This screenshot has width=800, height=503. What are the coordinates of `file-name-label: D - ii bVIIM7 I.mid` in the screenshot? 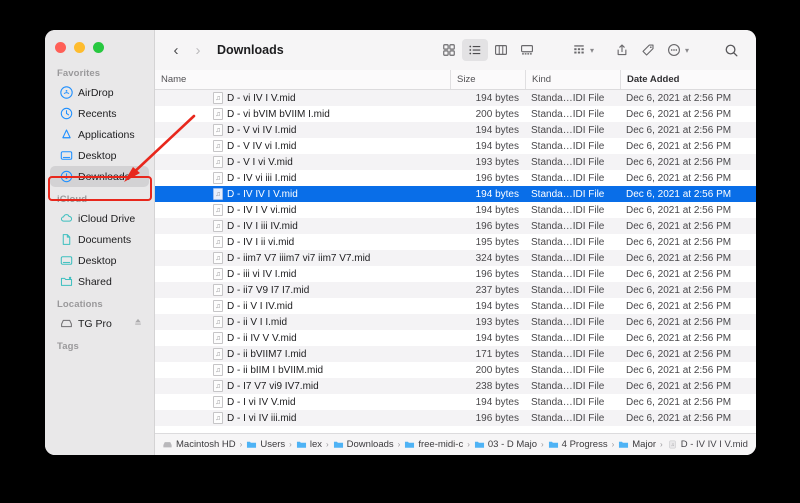 It's located at (267, 354).